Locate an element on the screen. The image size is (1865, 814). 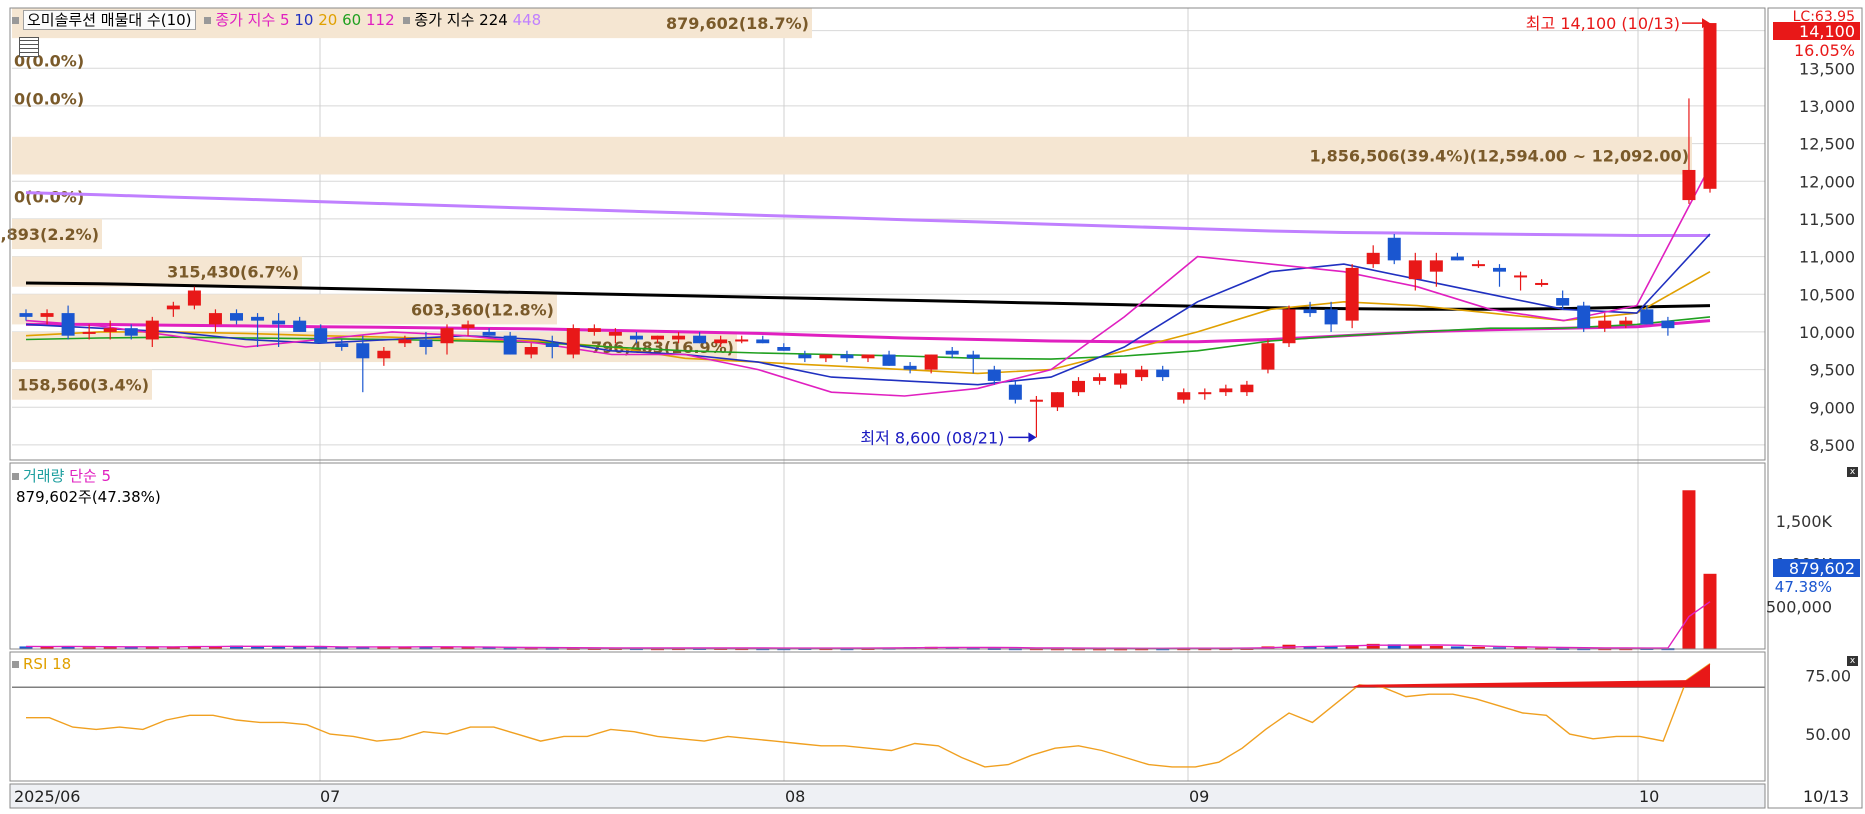
price-axis-label: 11,500 is located at coordinates (1827, 219).